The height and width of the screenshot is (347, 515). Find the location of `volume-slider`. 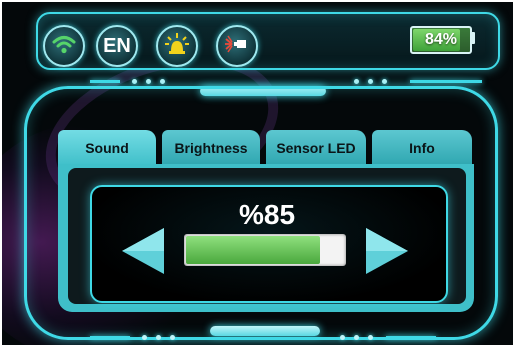

volume-slider is located at coordinates (265, 250).